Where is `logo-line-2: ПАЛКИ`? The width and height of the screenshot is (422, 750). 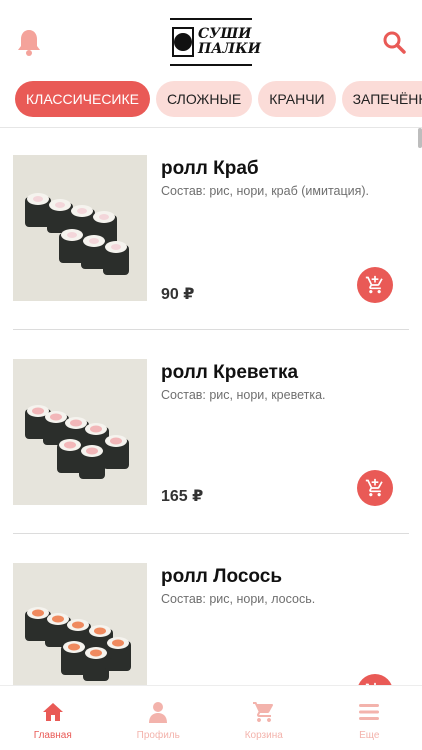 logo-line-2: ПАЛКИ is located at coordinates (229, 49).